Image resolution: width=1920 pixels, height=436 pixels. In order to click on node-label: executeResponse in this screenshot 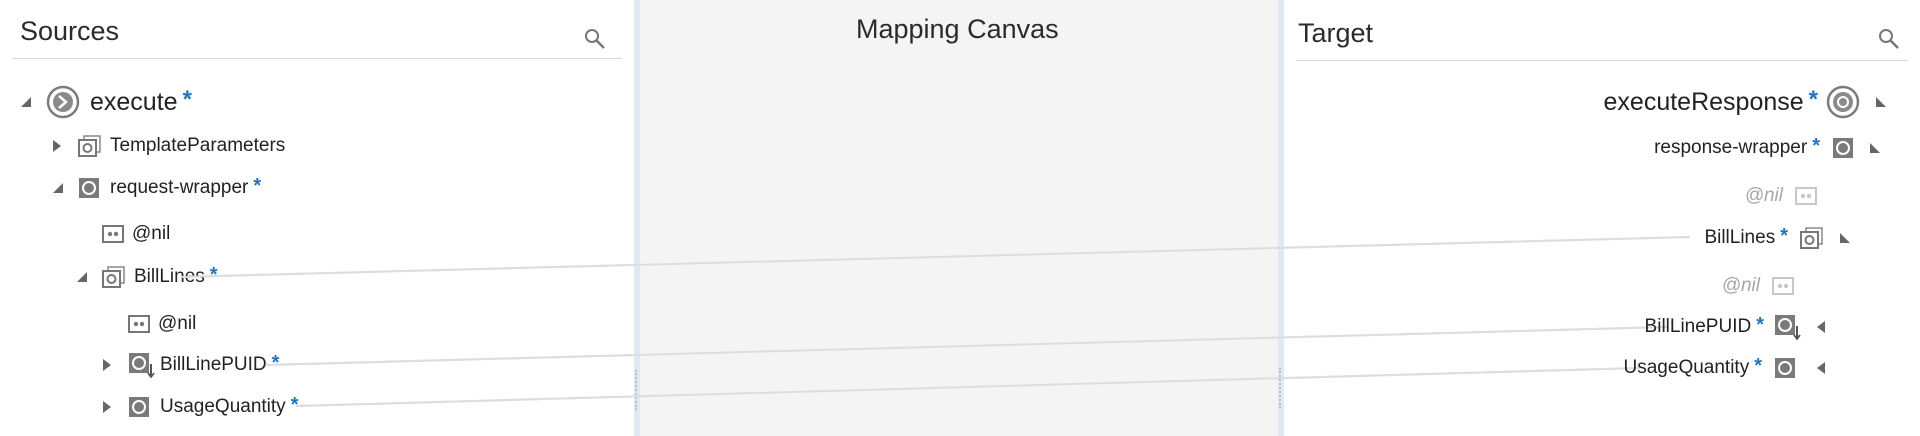, I will do `click(1703, 101)`.